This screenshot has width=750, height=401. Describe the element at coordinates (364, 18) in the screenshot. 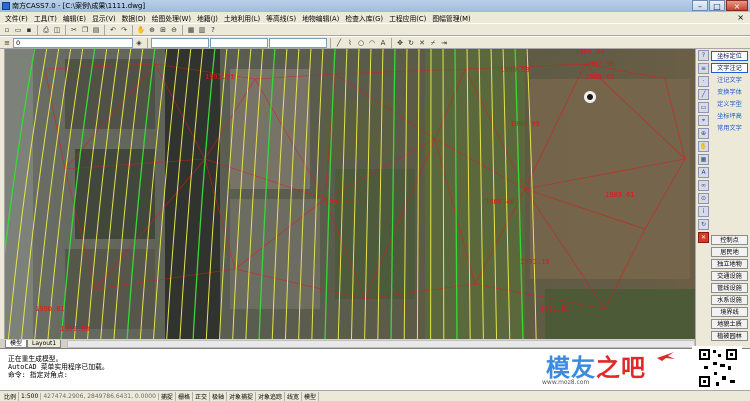

I see `menu-check: 检查入库(G)` at that location.